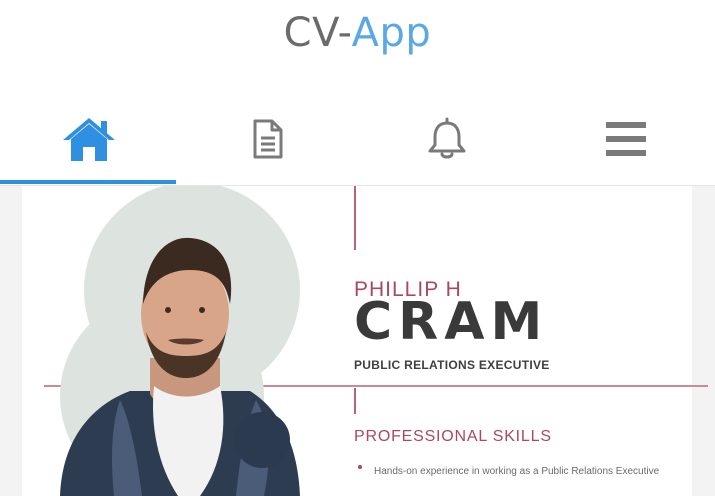 This screenshot has width=715, height=496. I want to click on menu-icon, so click(625, 139).